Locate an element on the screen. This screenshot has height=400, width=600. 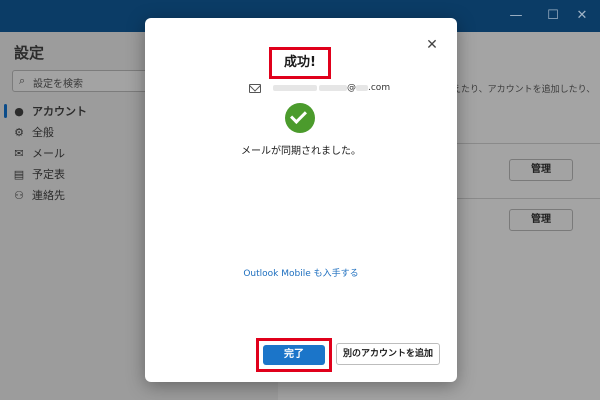
sidebar-item-contacts: ⚇ 連絡先 is located at coordinates (77, 195).